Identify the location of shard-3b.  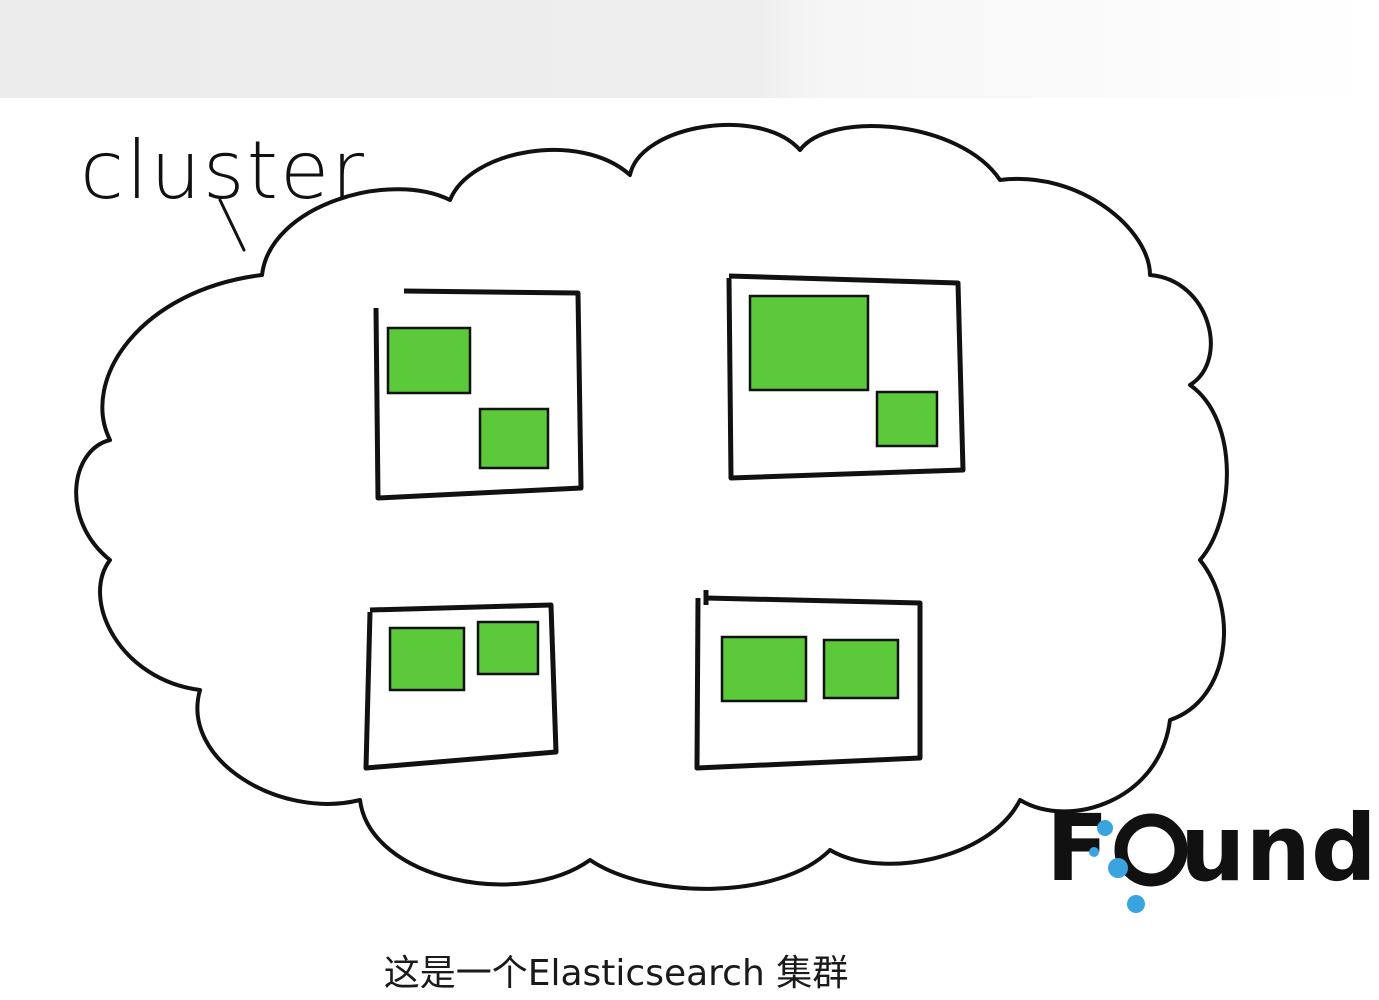
(508, 648).